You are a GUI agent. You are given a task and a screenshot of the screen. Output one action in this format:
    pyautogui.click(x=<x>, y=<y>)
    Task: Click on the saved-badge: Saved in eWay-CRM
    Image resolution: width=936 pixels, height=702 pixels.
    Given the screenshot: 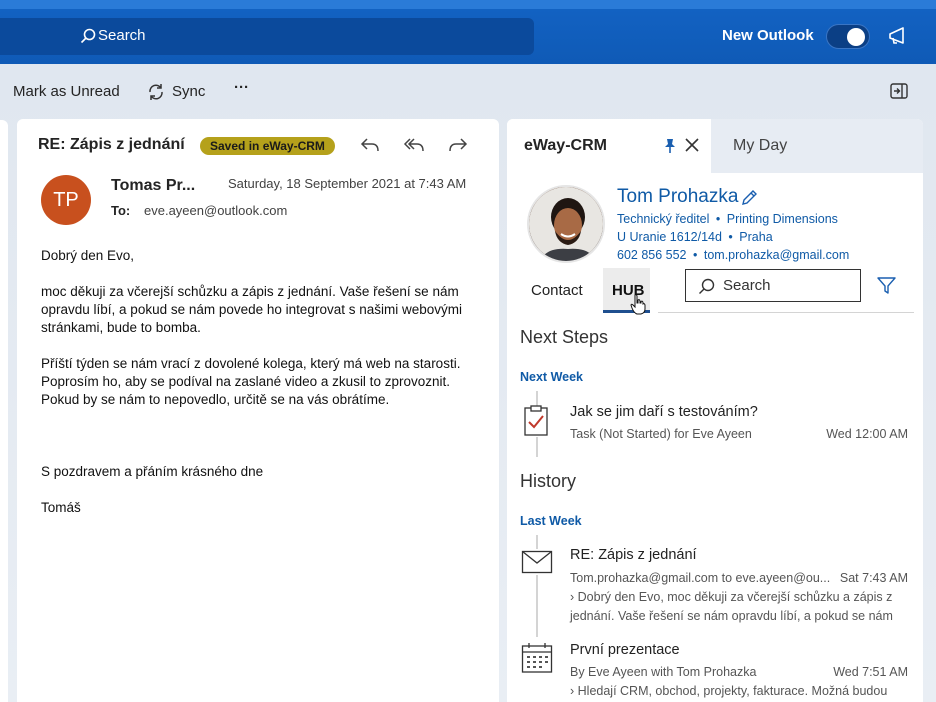 What is the action you would take?
    pyautogui.click(x=267, y=146)
    